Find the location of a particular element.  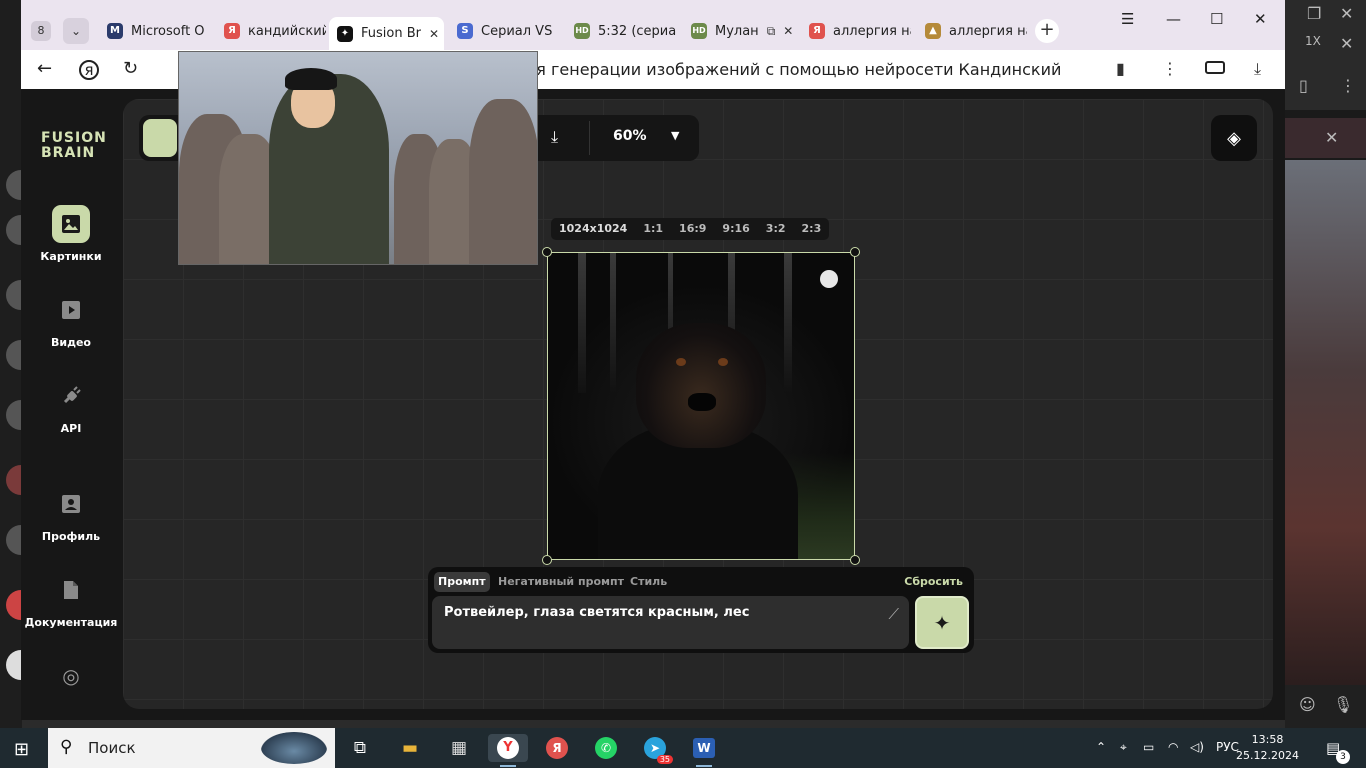

sidebar-item-docs: Документация is located at coordinates (71, 600).